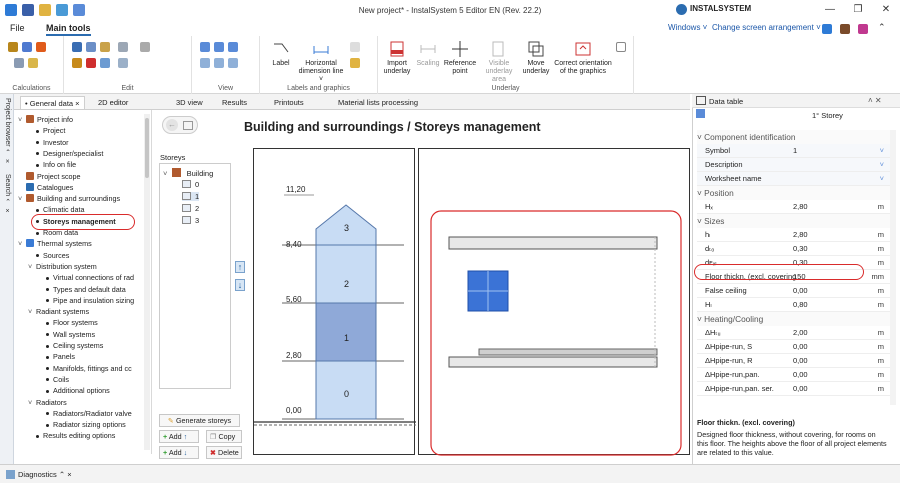 The width and height of the screenshot is (900, 483). What do you see at coordinates (82, 424) in the screenshot?
I see `tree-node: Radiator sizing options` at bounding box center [82, 424].